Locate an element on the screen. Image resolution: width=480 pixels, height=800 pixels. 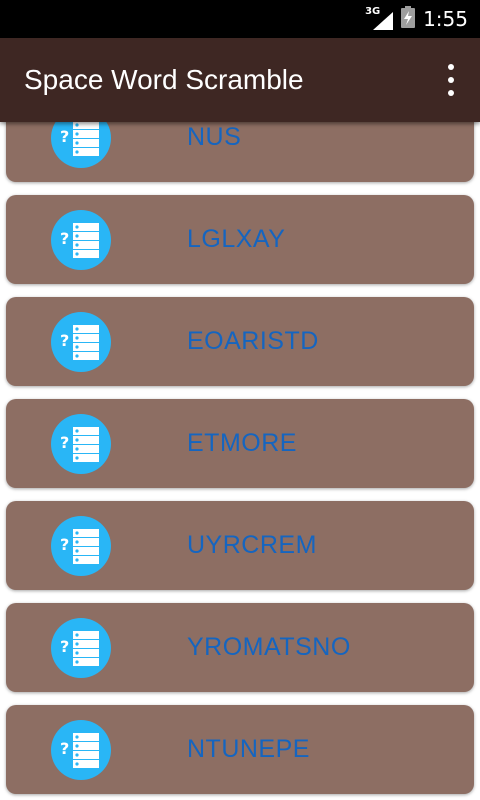
status-icons: 3G 1:55 is located at coordinates (416, 19).